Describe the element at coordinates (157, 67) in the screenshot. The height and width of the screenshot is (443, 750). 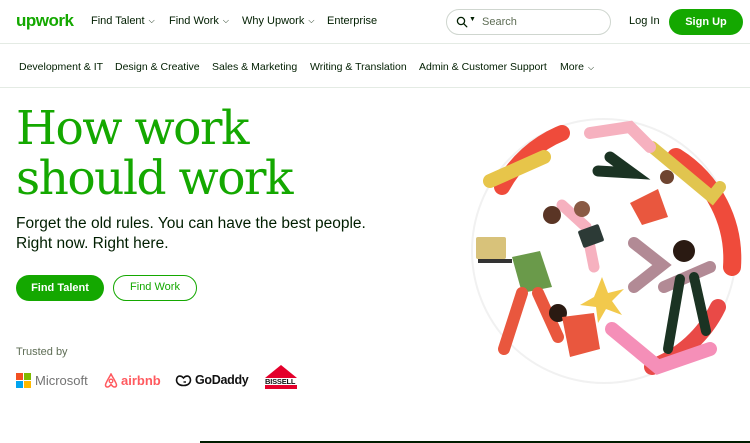
I see `category-design-creative: Design & Creative` at that location.